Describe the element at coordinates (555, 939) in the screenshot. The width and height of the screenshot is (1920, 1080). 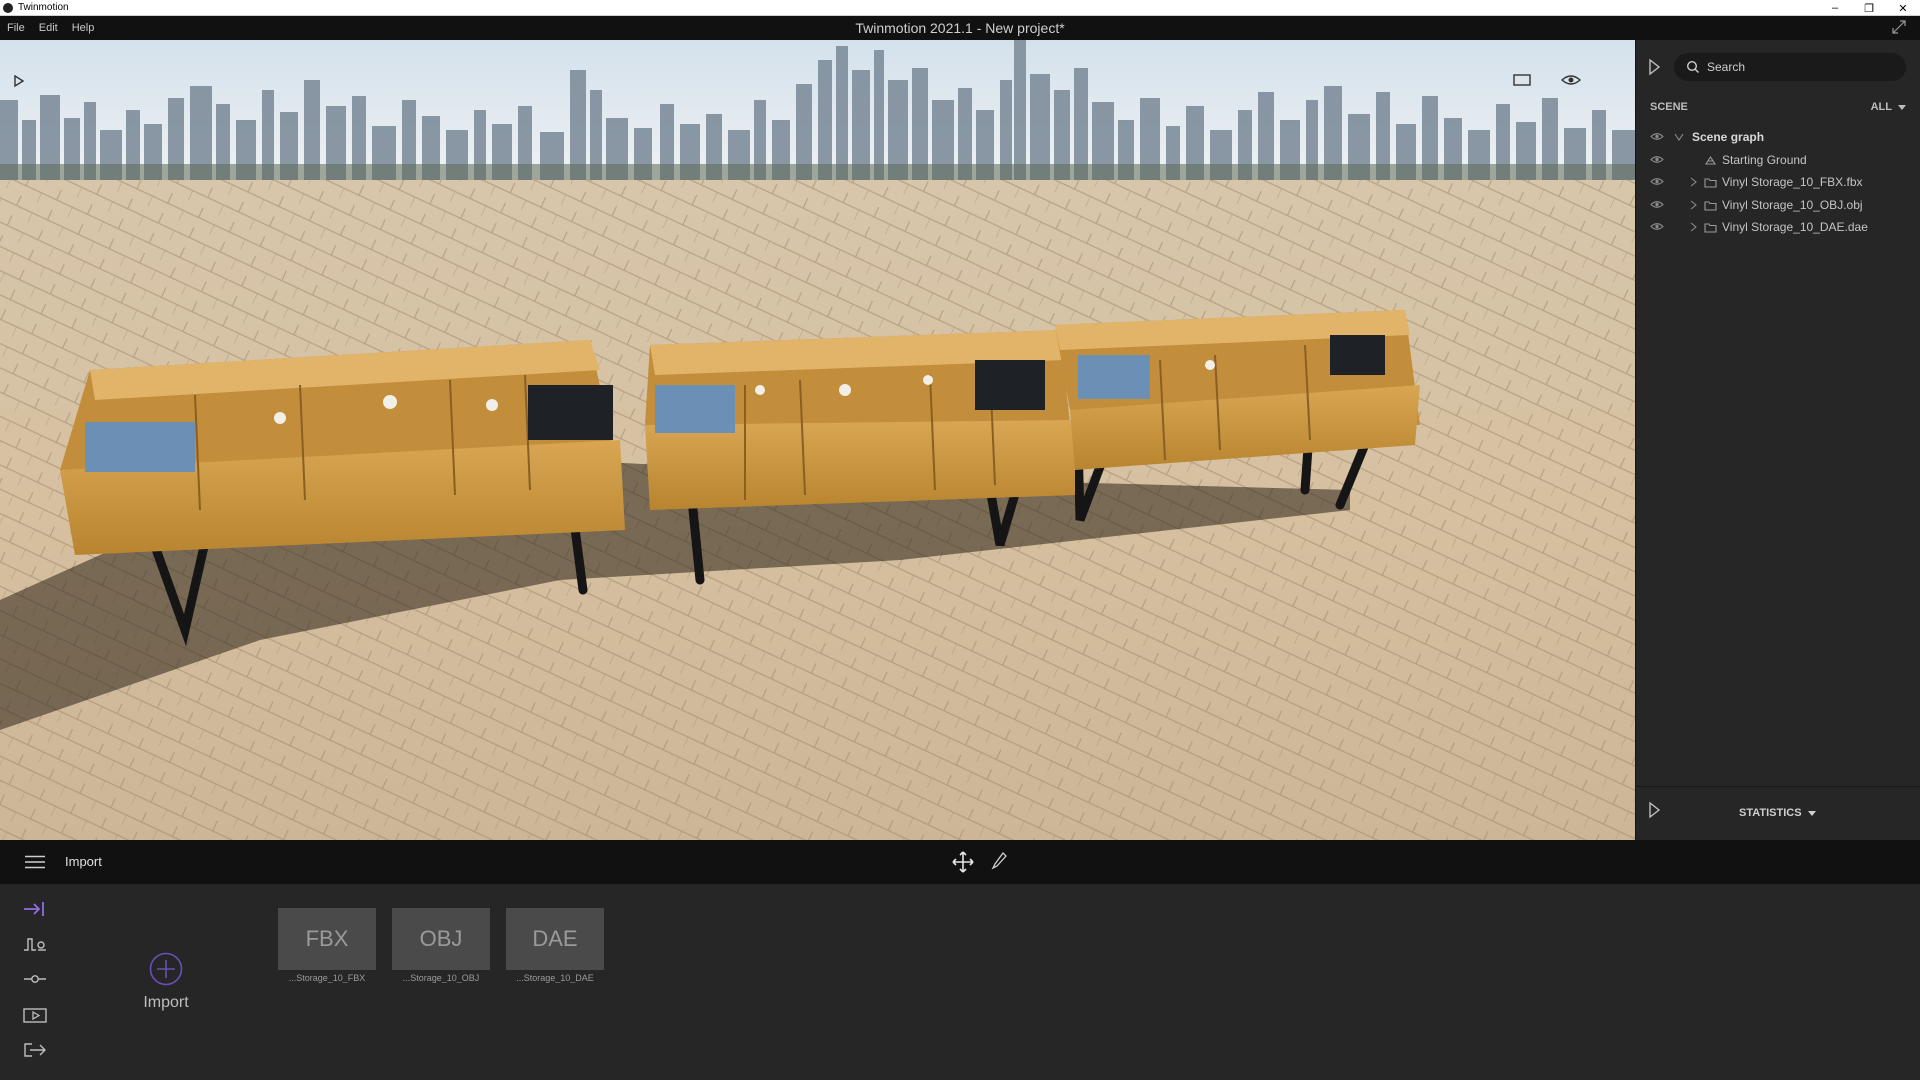
I see `file-type-badge: DAE` at that location.